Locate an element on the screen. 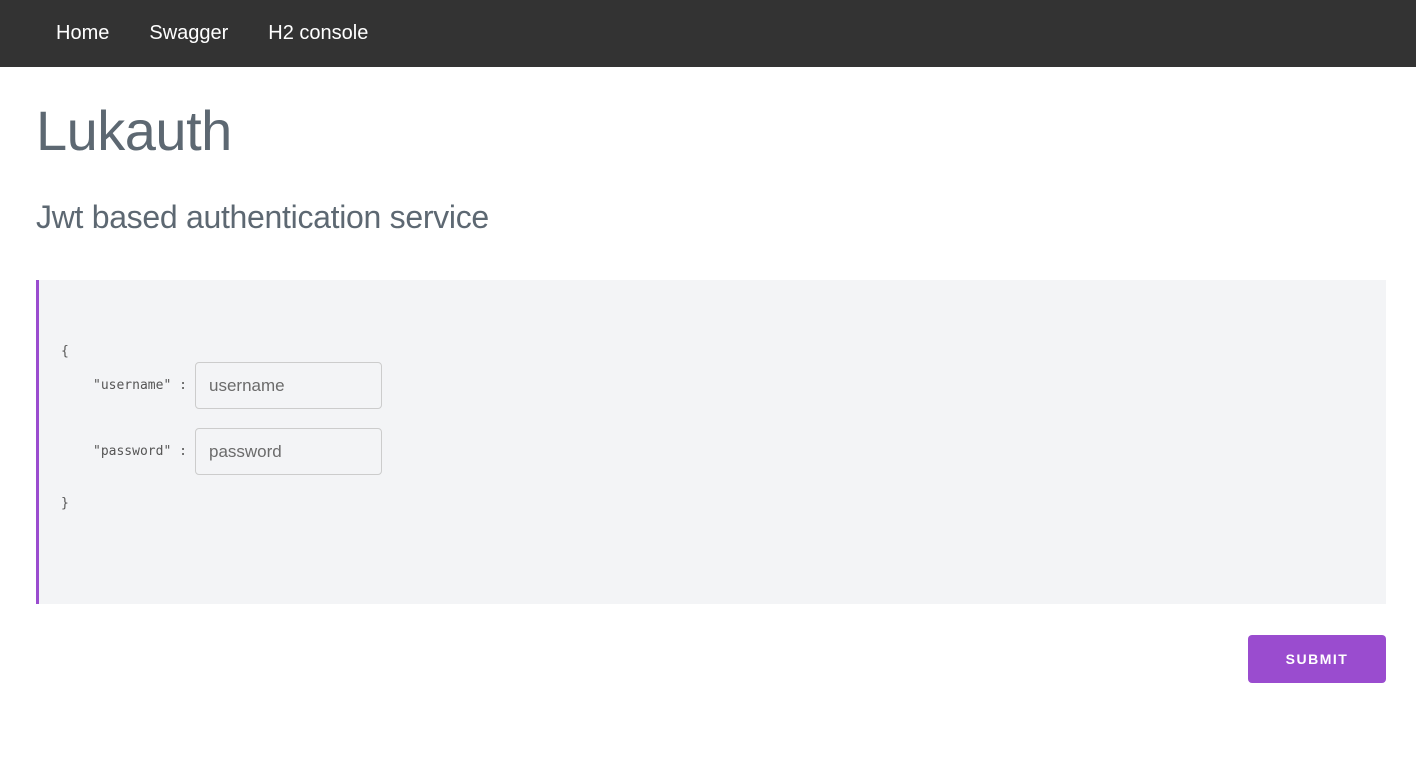  open-brace: { is located at coordinates (65, 351).